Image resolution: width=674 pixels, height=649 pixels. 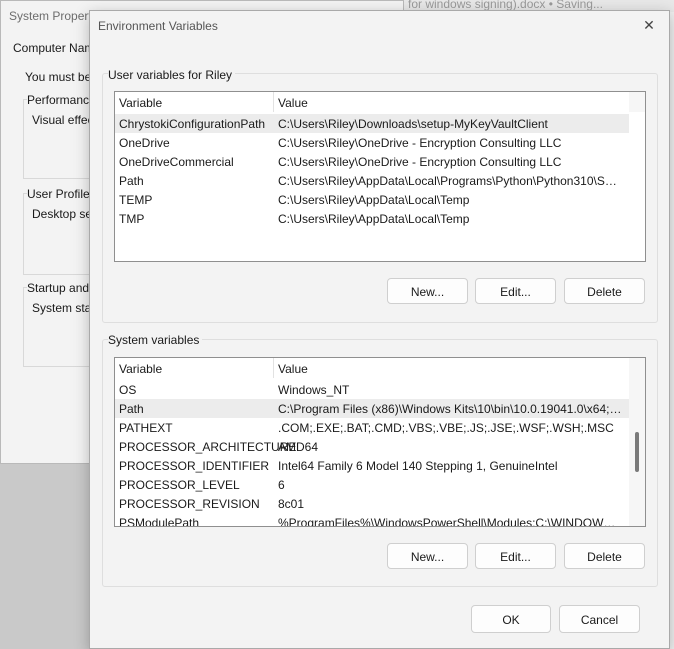 What do you see at coordinates (172, 75) in the screenshot?
I see `user-variables-label: User variables for Riley` at bounding box center [172, 75].